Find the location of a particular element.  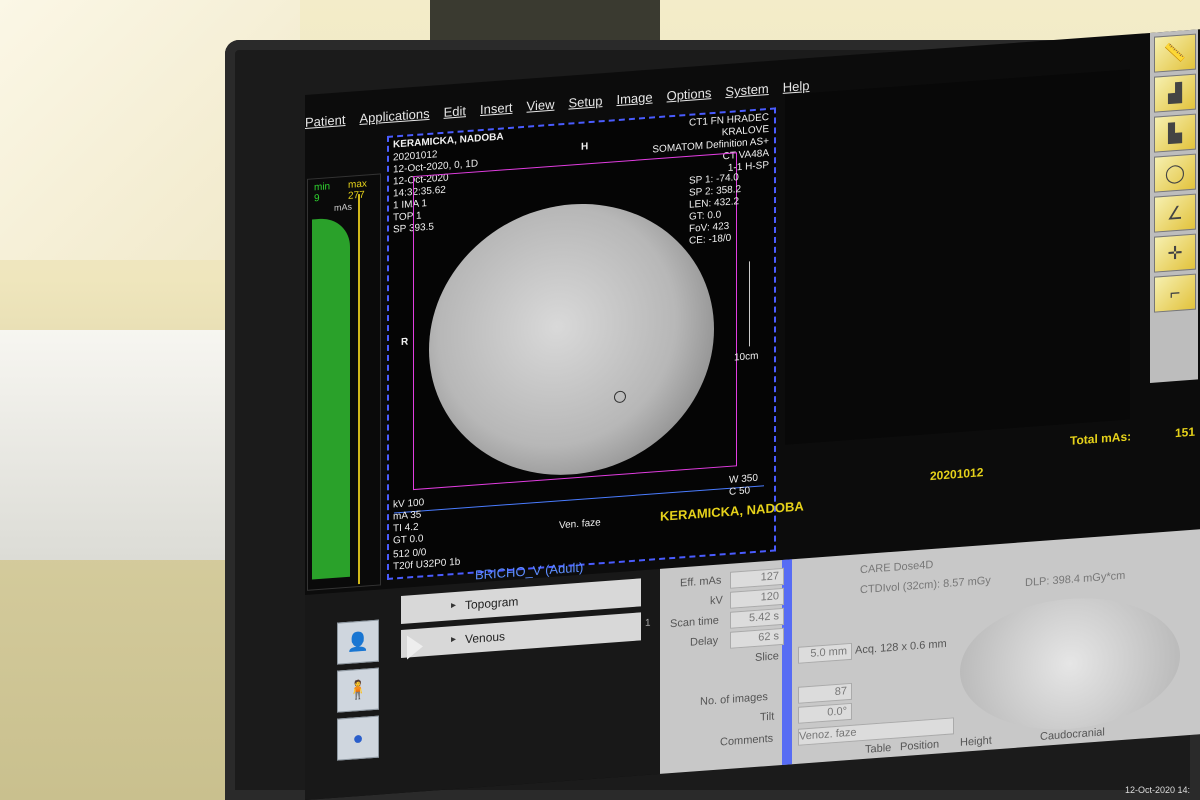

secondary-viewer is located at coordinates (957, 257).